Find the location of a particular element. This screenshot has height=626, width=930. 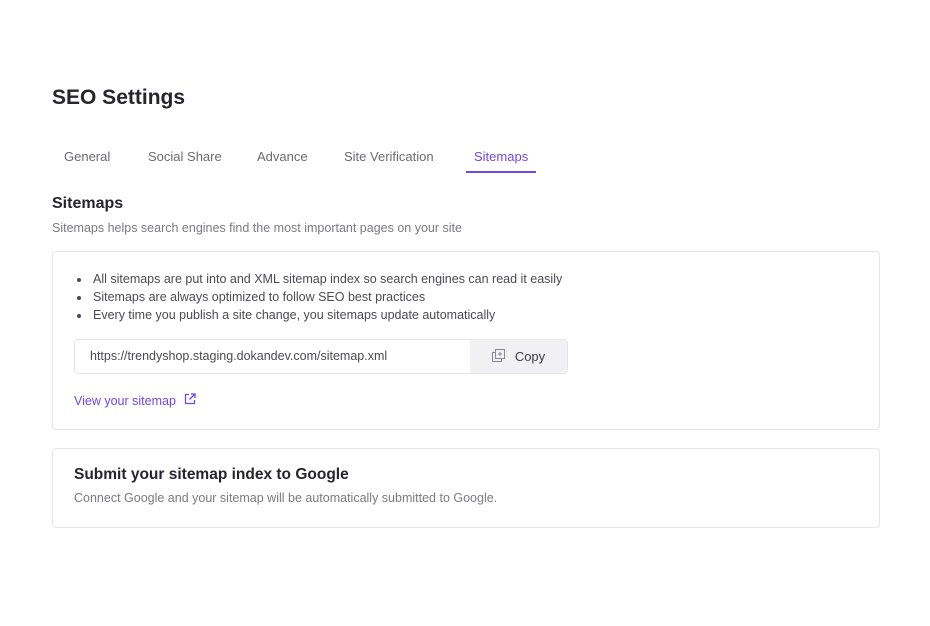

view-sitemap-label: View your sitemap is located at coordinates (125, 400).